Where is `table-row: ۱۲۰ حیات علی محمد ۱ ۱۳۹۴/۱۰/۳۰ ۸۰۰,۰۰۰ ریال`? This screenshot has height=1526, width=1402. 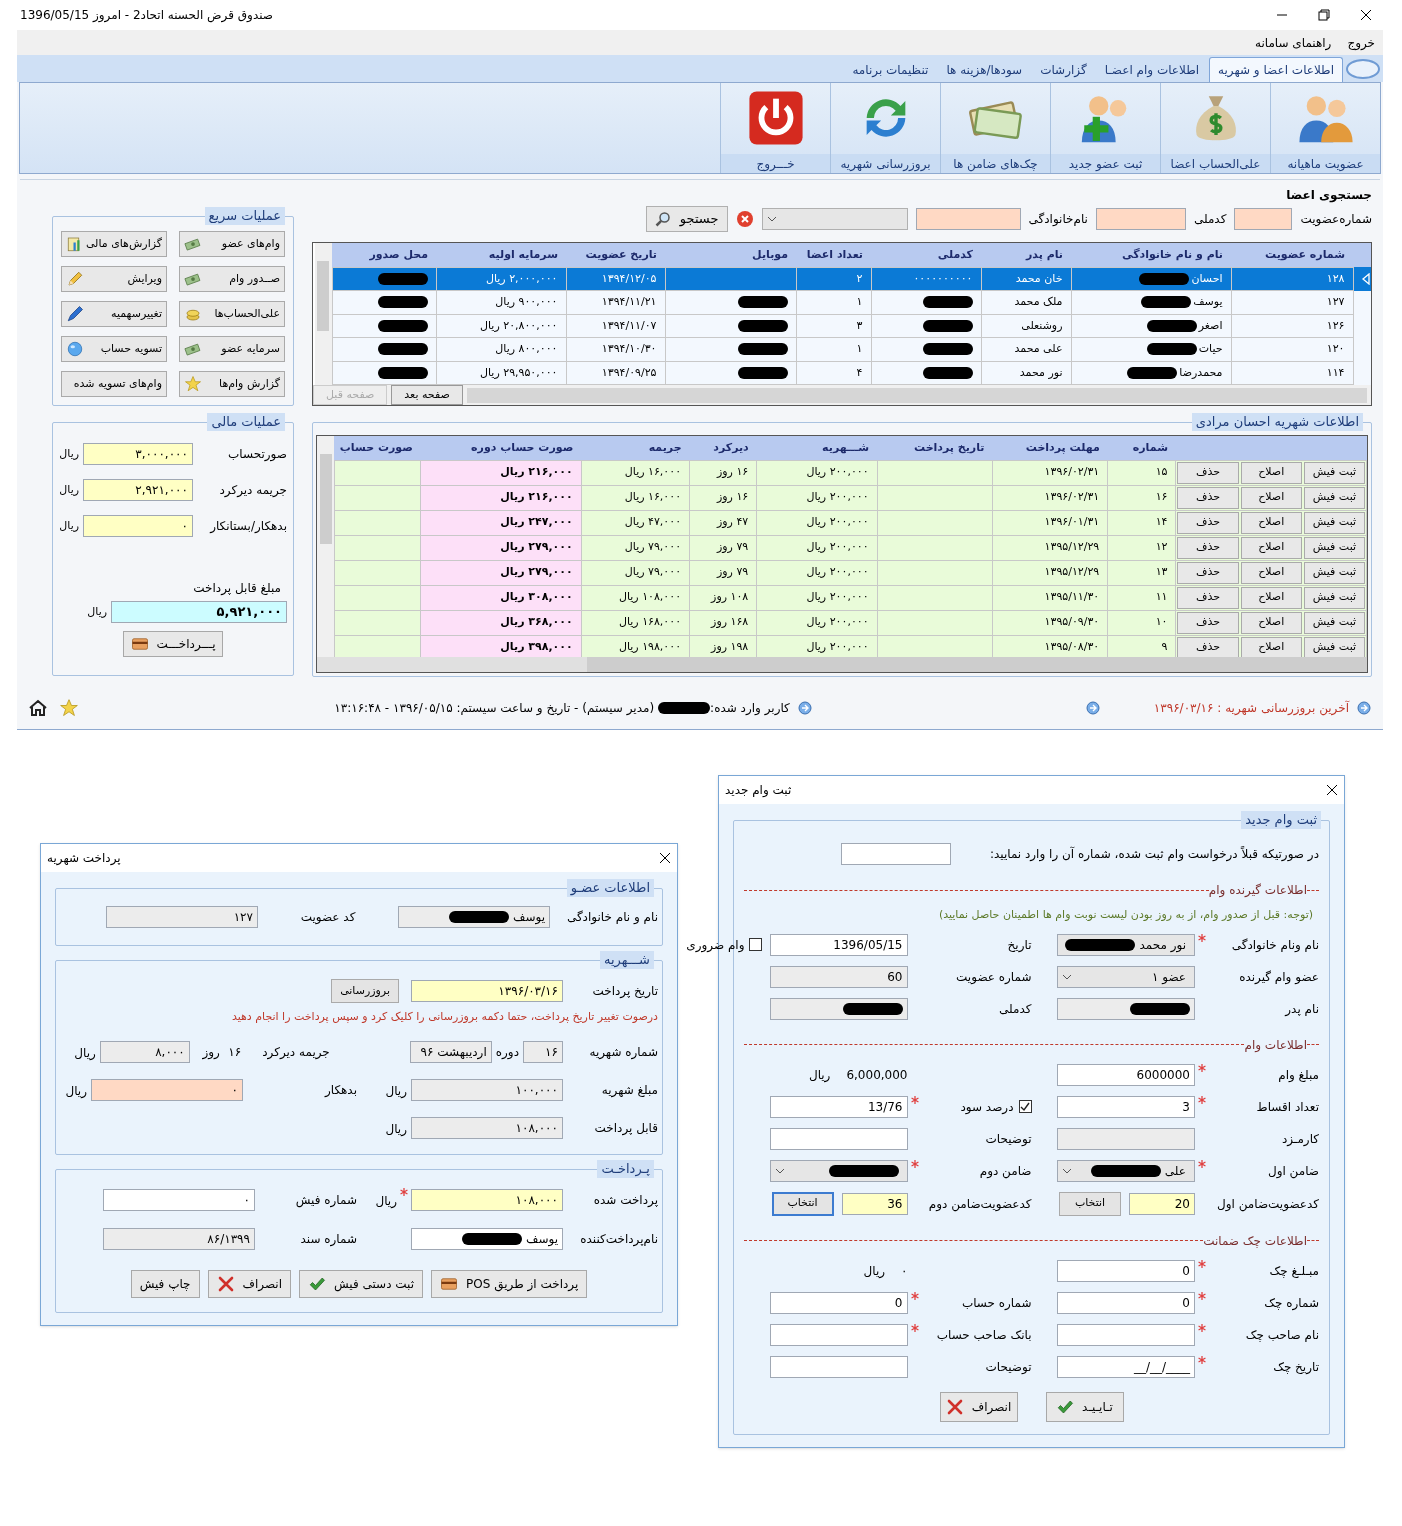
table-row: ۱۲۰ حیات علی محمد ۱ ۱۳۹۴/۱۰/۳۰ ۸۰۰,۰۰۰ ریال is located at coordinates (851, 349).